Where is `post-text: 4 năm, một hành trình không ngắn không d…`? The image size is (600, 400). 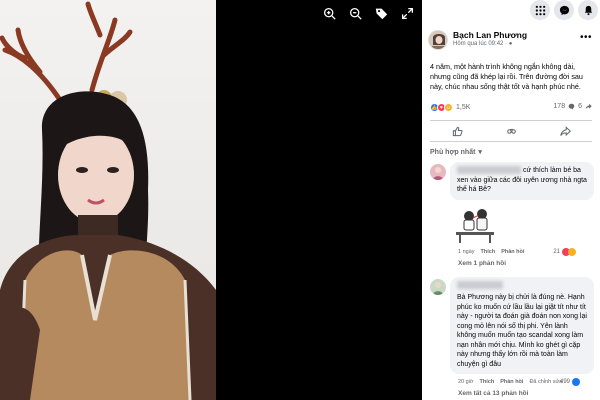 post-text: 4 năm, một hành trình không ngắn không d… is located at coordinates (506, 76).